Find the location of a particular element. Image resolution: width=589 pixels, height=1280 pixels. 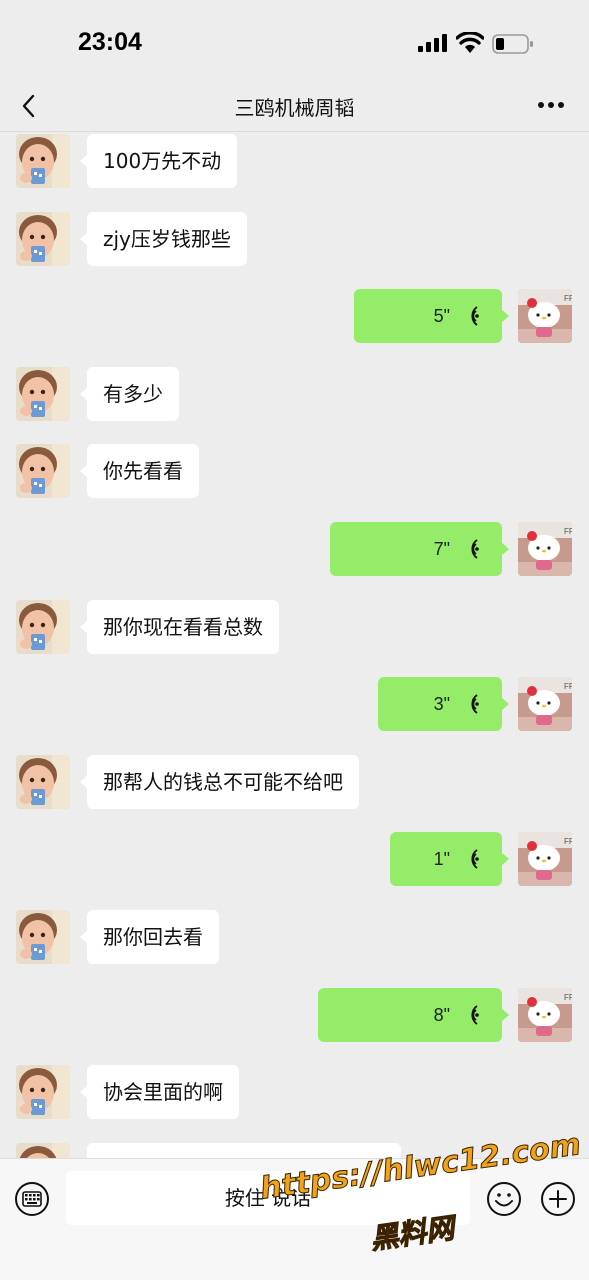

keyboard-icon is located at coordinates (32, 1199).